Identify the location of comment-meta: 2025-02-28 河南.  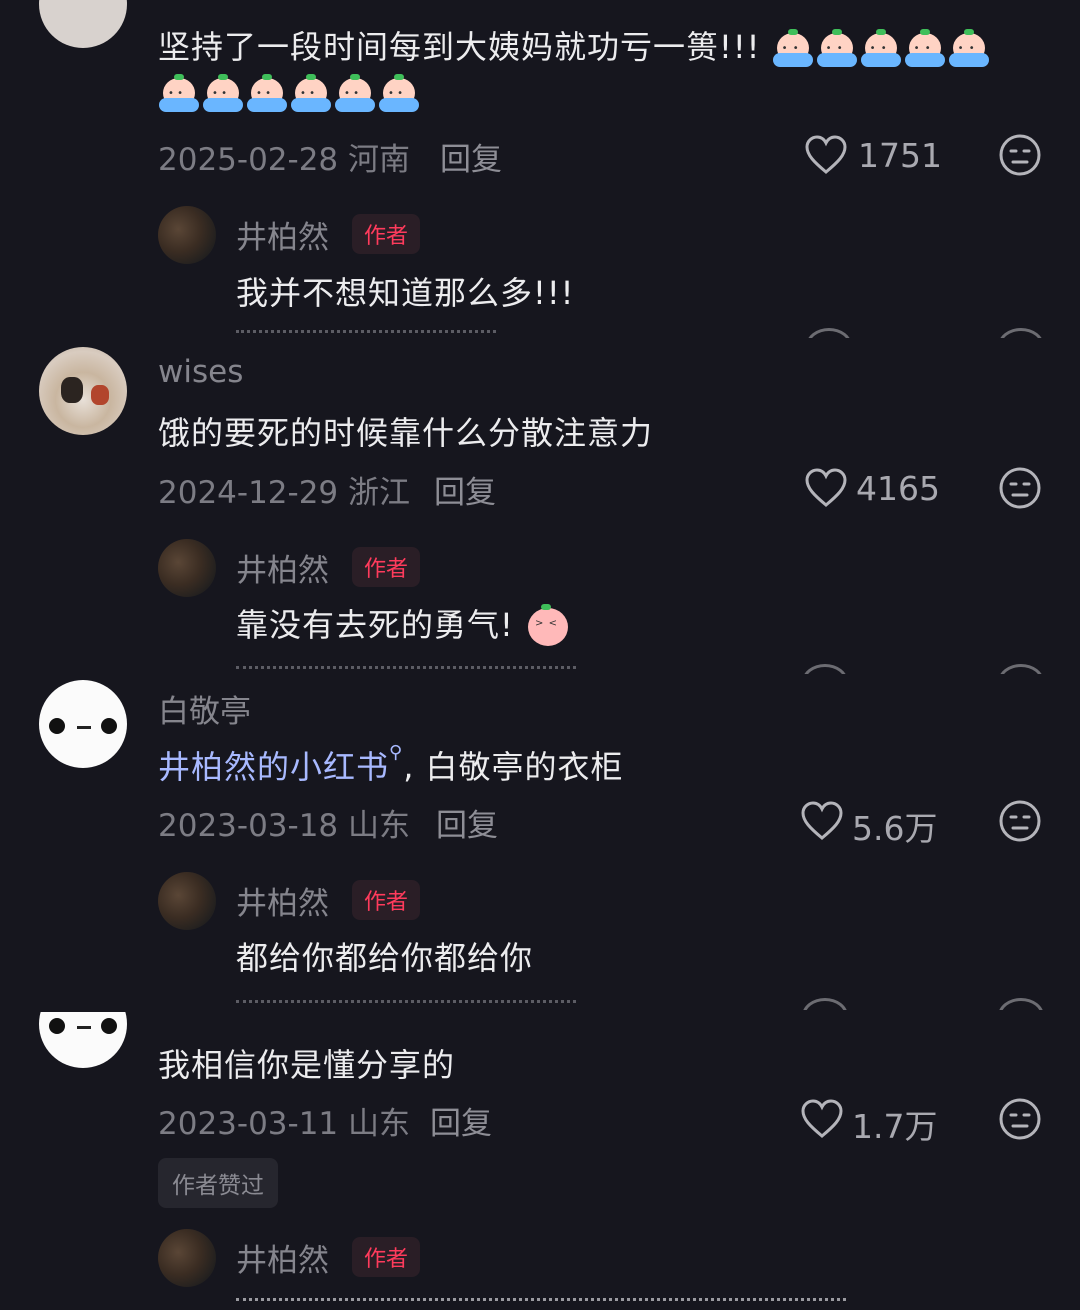
(284, 156).